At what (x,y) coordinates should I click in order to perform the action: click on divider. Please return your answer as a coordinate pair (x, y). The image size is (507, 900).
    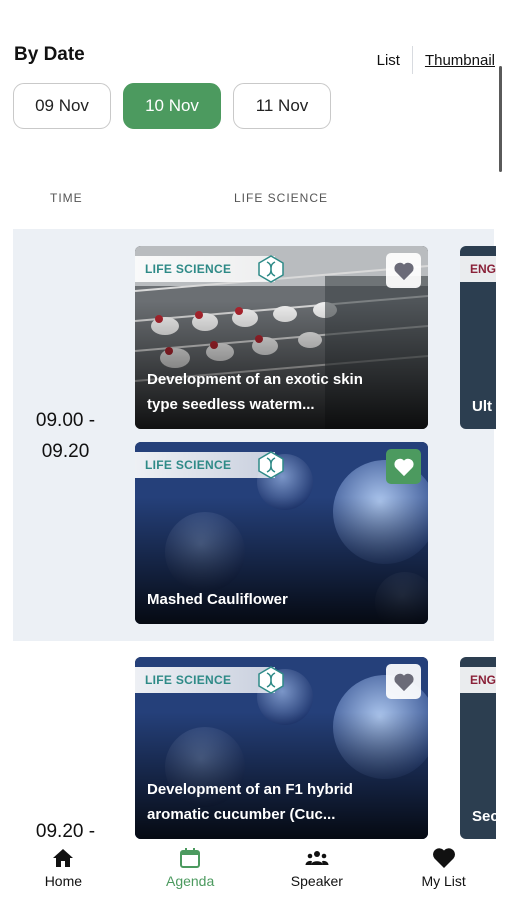
    Looking at the image, I should click on (412, 60).